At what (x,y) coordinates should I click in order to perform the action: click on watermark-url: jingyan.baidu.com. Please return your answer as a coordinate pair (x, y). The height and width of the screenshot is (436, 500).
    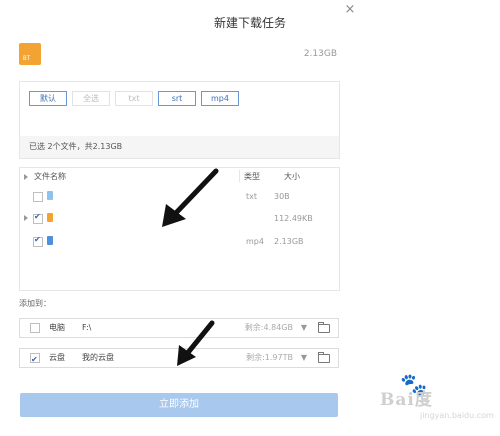
    Looking at the image, I should click on (457, 415).